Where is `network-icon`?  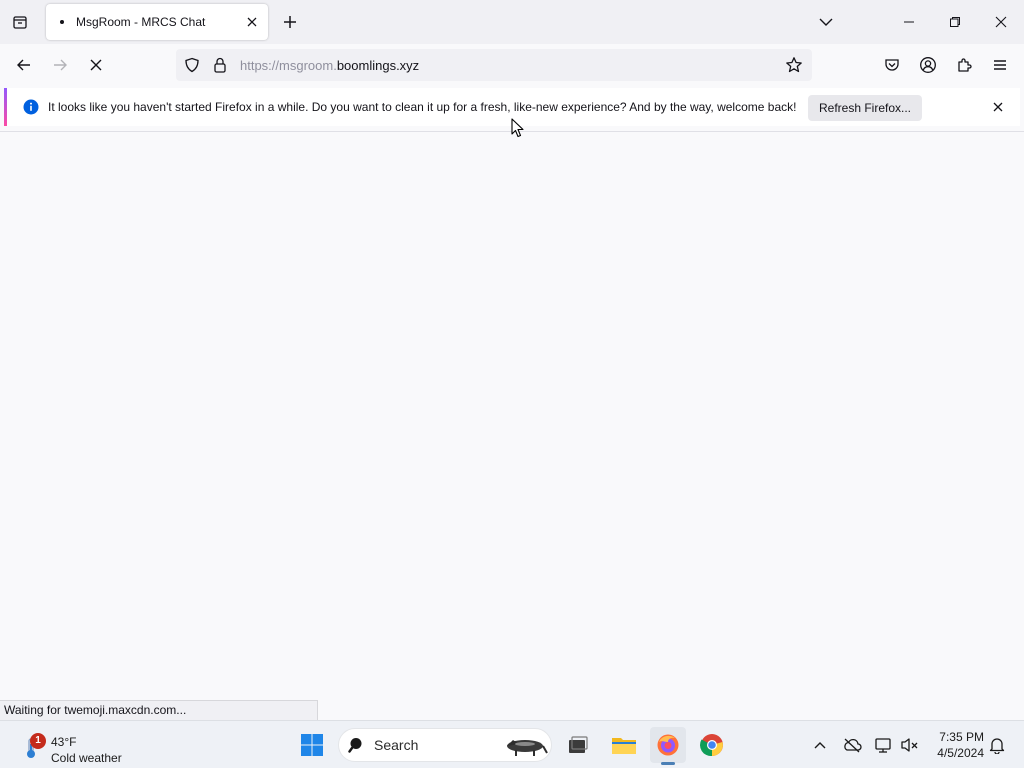
network-icon is located at coordinates (884, 745).